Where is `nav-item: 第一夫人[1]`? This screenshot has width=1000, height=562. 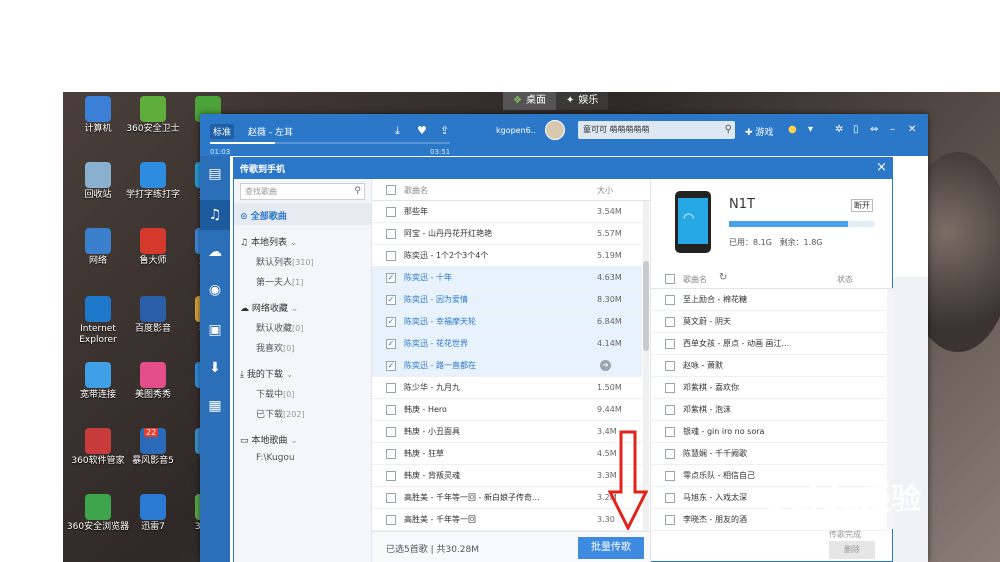
nav-item: 第一夫人[1] is located at coordinates (279, 281).